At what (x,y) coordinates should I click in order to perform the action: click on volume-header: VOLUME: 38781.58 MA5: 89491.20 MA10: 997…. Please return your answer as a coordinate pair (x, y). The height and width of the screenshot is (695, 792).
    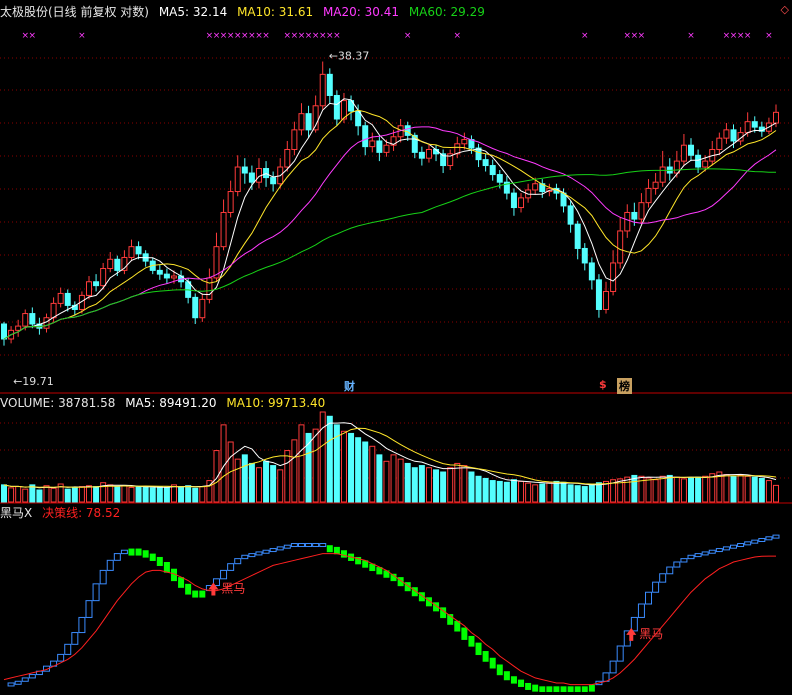
    Looking at the image, I should click on (165, 403).